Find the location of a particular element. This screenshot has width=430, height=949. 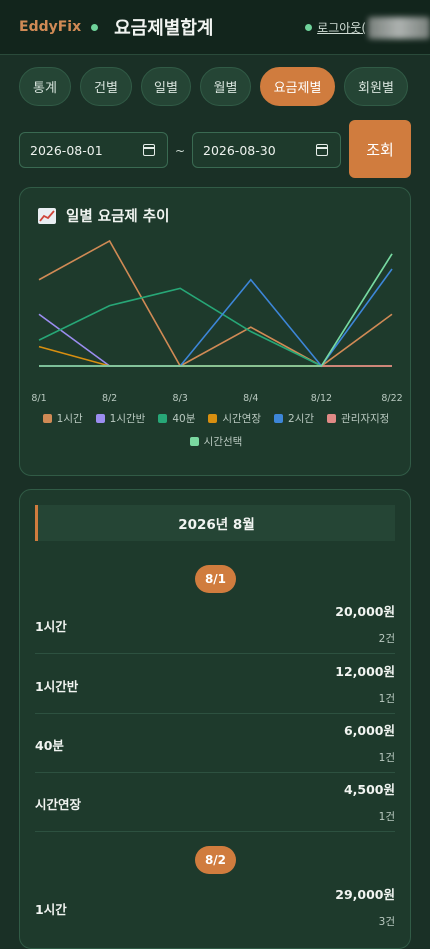

search-button: 조회 is located at coordinates (380, 149).